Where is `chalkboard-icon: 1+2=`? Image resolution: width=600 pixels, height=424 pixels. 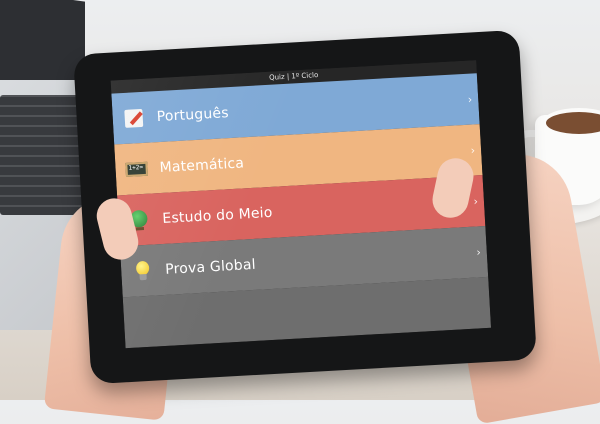 chalkboard-icon: 1+2= is located at coordinates (136, 168).